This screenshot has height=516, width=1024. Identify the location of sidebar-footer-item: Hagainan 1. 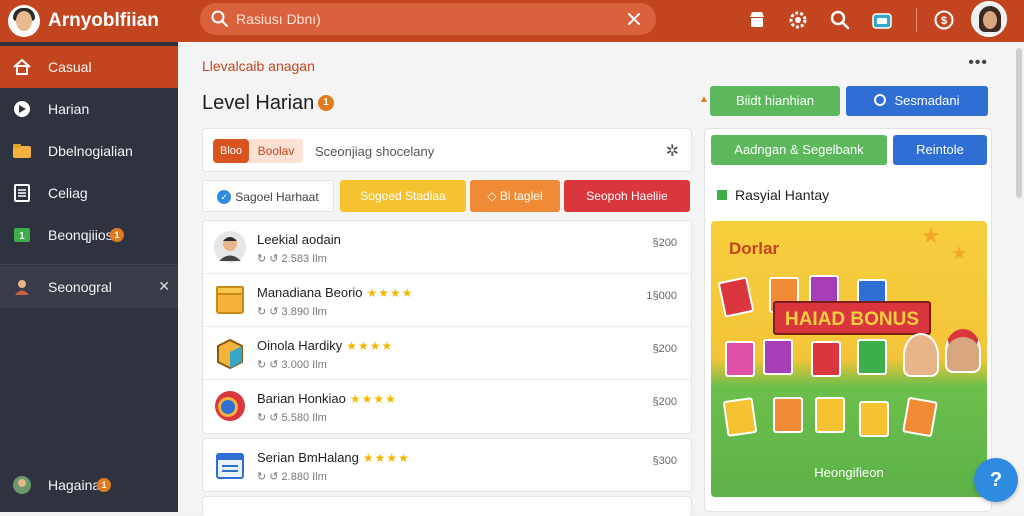
(89, 485).